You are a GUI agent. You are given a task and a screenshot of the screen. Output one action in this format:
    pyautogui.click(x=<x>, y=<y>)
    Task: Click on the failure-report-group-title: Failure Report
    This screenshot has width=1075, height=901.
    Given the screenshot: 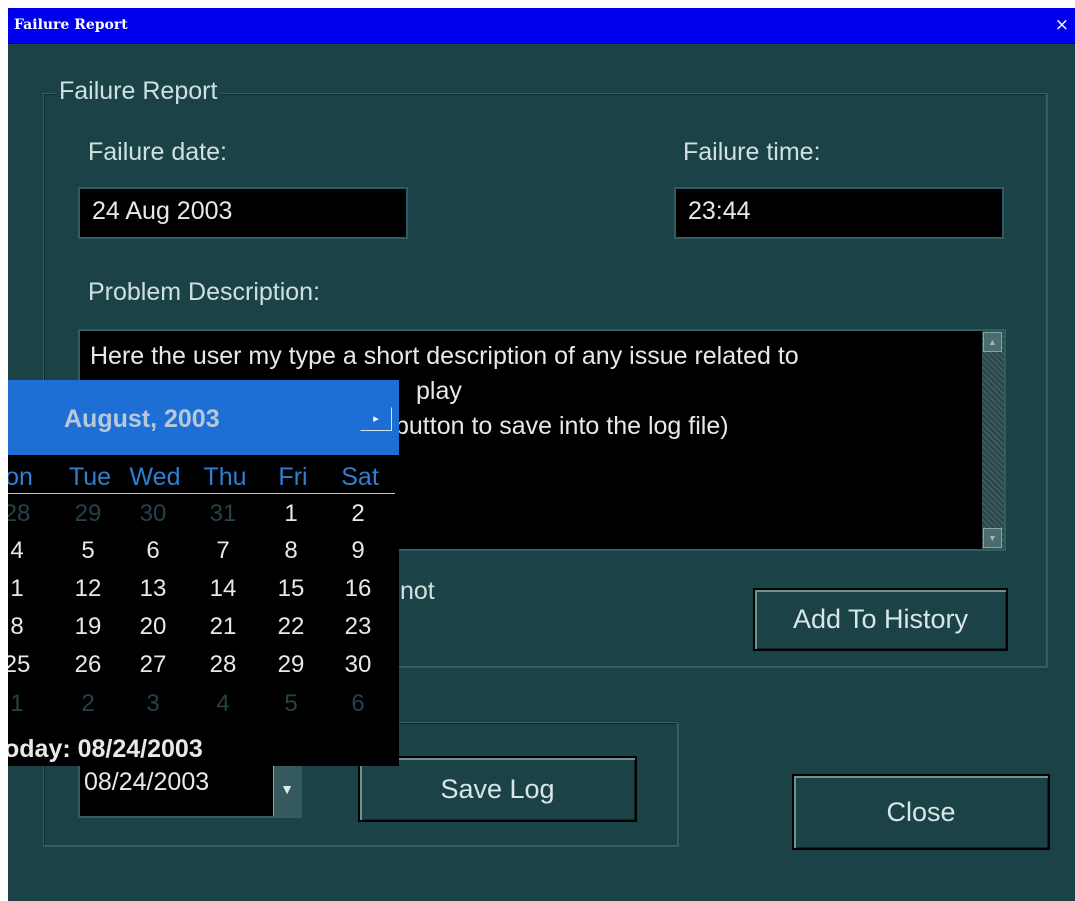 What is the action you would take?
    pyautogui.click(x=138, y=91)
    